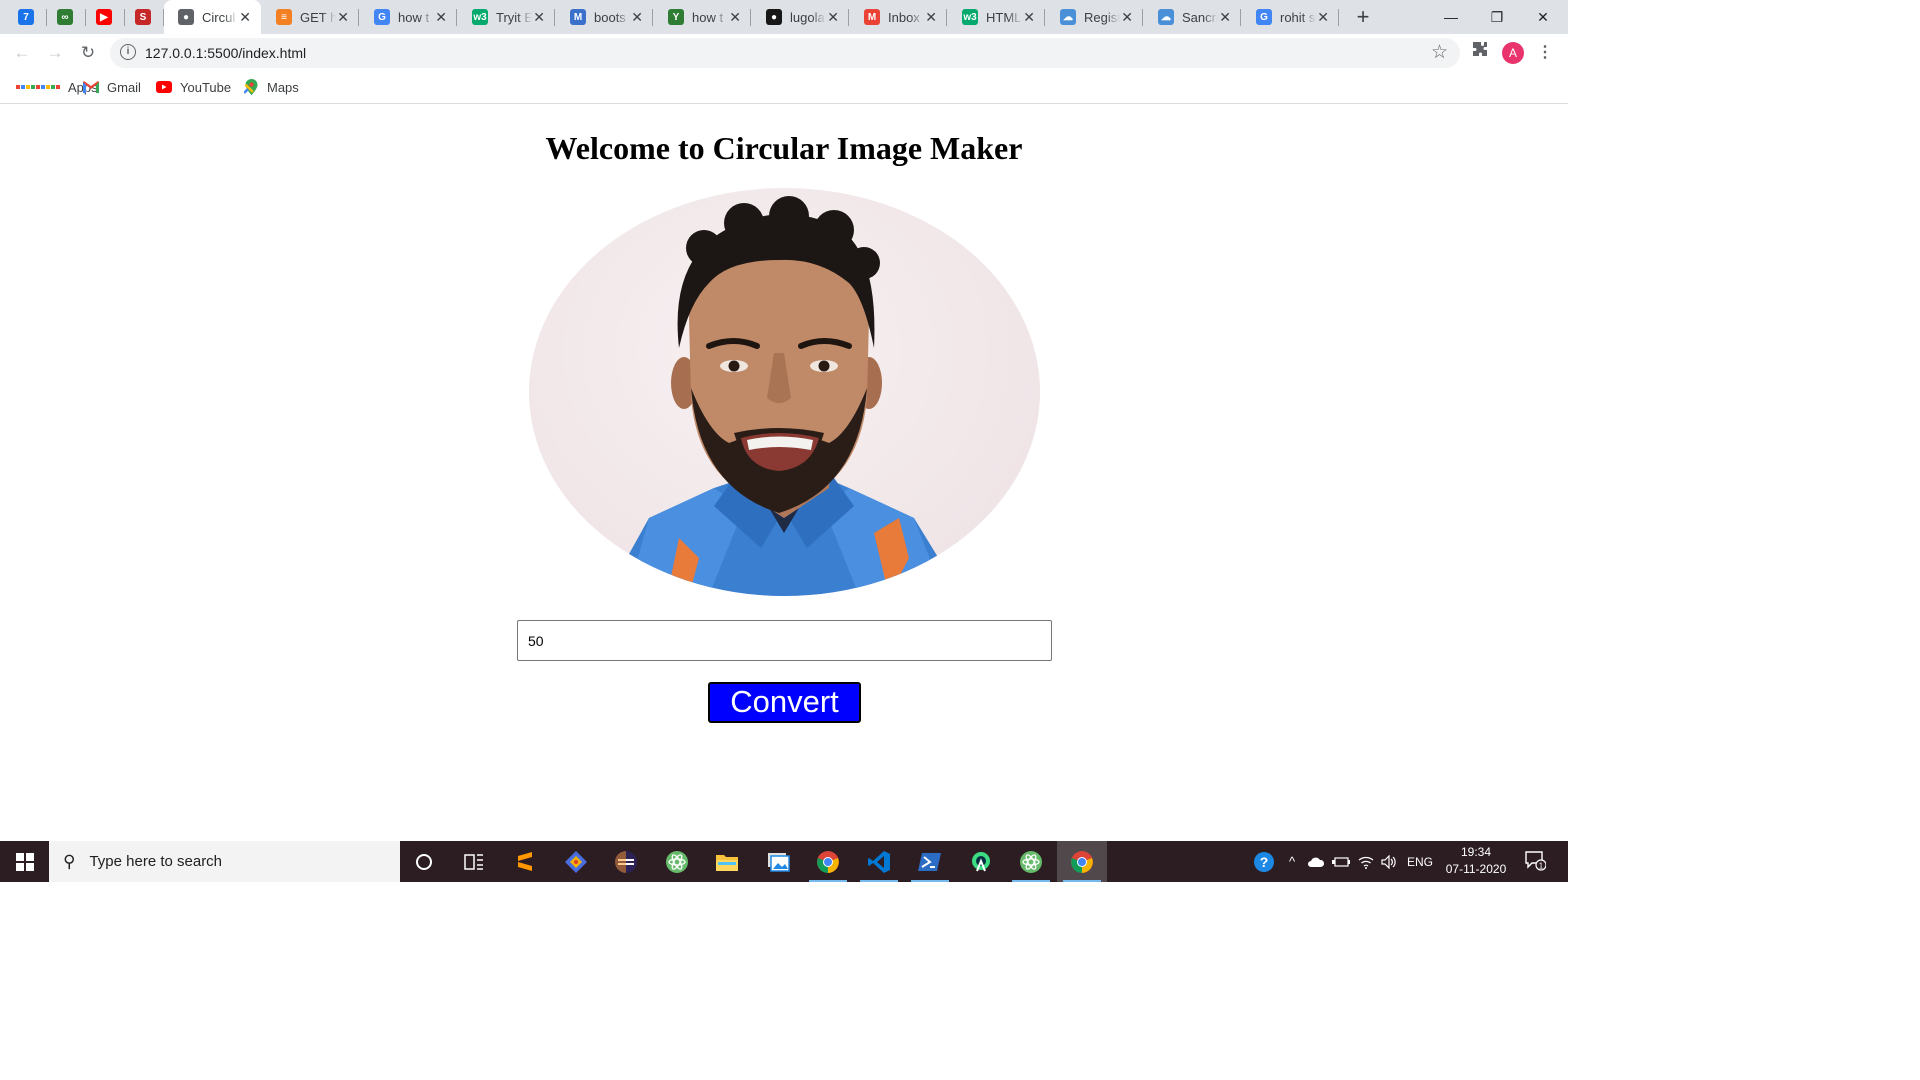 This screenshot has width=1920, height=1080. Describe the element at coordinates (1541, 866) in the screenshot. I see `notification-count: 1` at that location.